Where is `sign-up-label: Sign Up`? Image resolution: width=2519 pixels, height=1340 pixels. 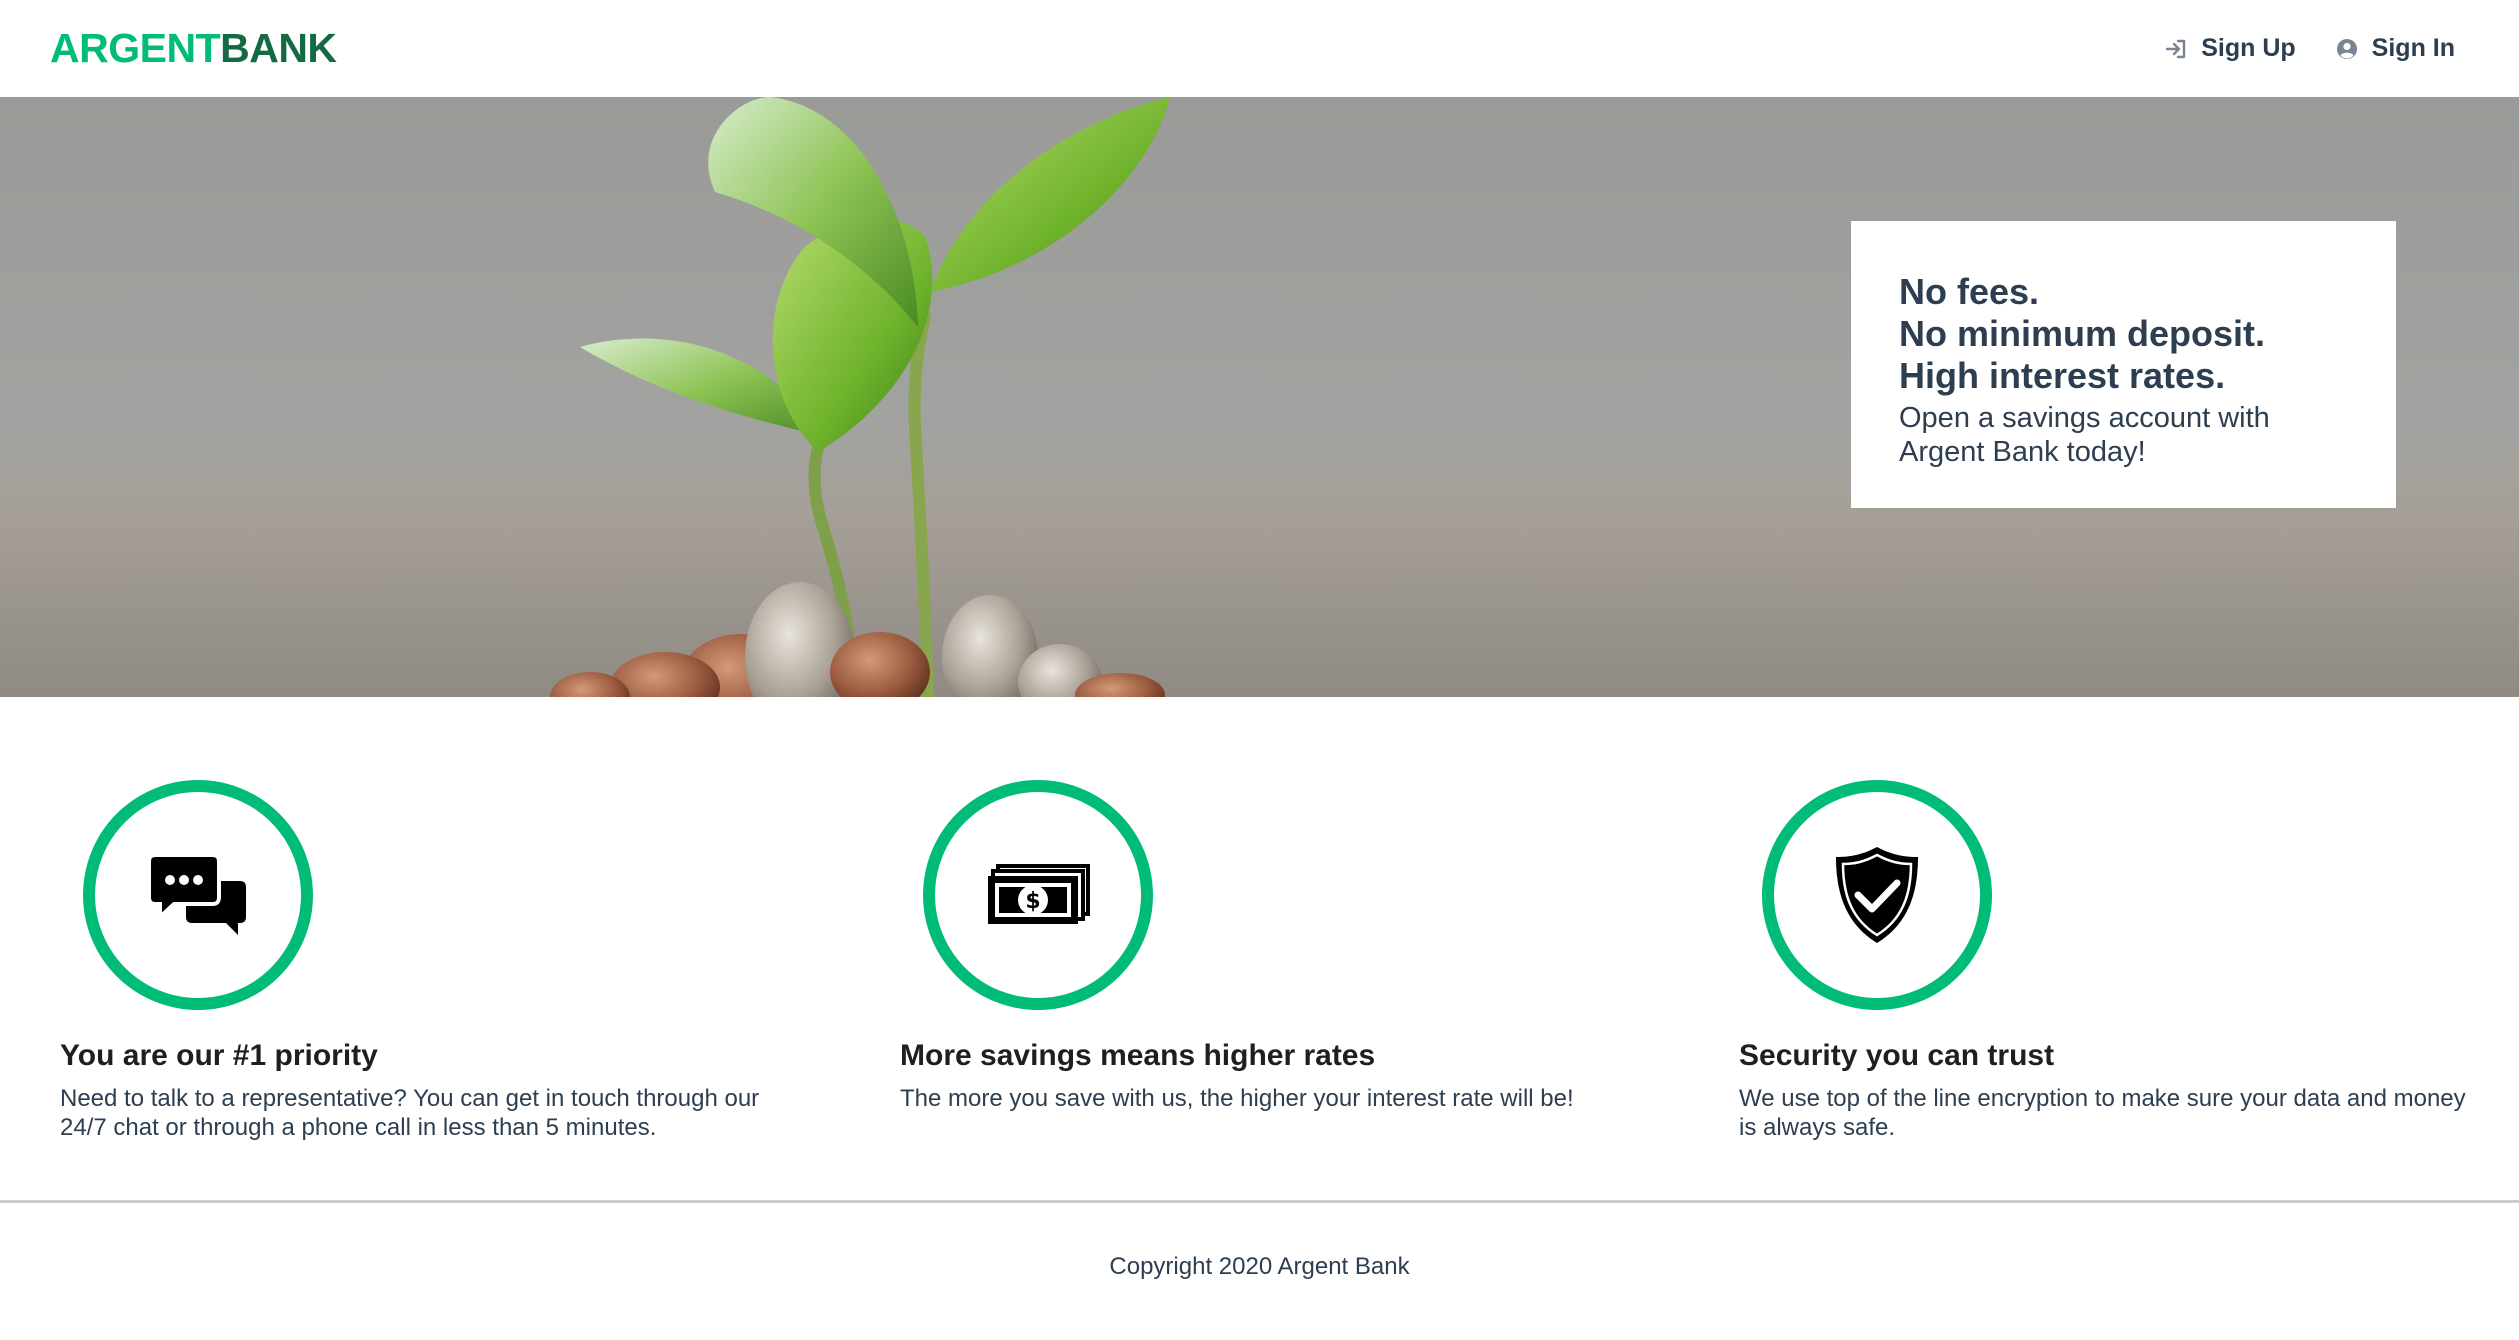 sign-up-label: Sign Up is located at coordinates (2248, 48).